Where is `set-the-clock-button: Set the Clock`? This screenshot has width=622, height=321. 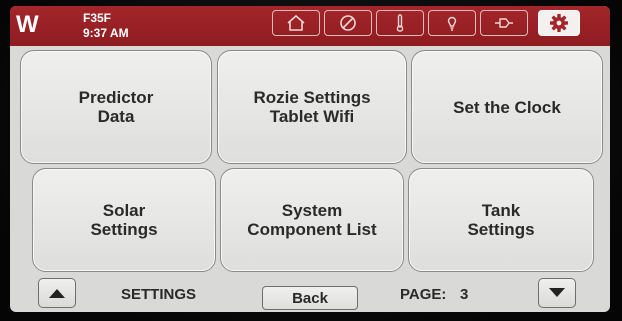 set-the-clock-button: Set the Clock is located at coordinates (507, 107).